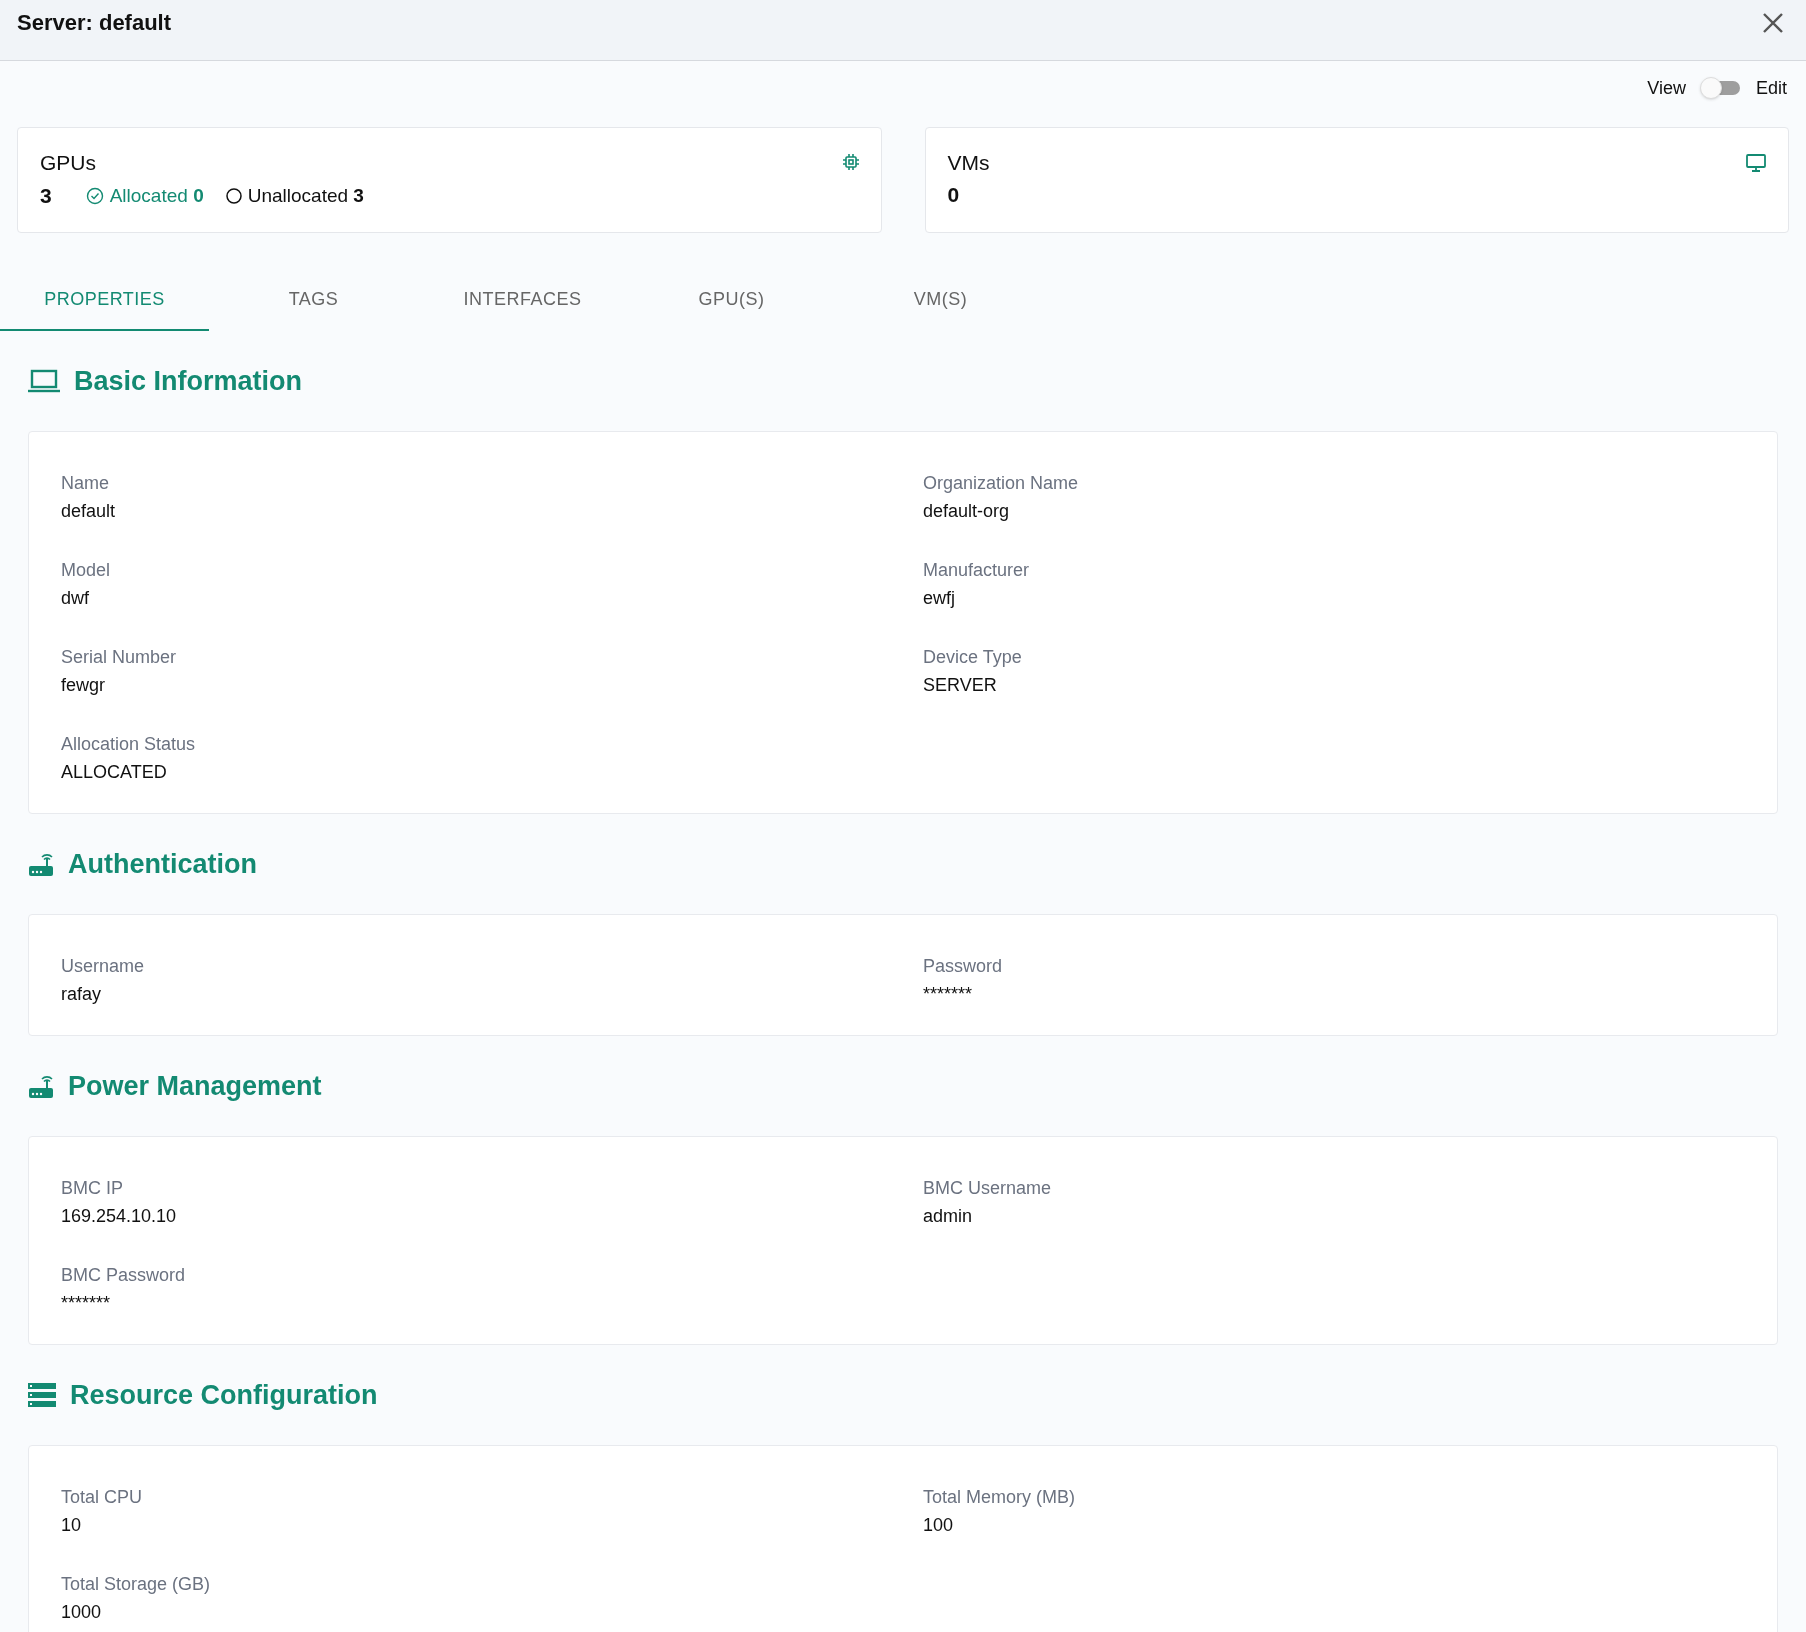 The width and height of the screenshot is (1806, 1632). What do you see at coordinates (188, 381) in the screenshot?
I see `section-heading: Basic Information` at bounding box center [188, 381].